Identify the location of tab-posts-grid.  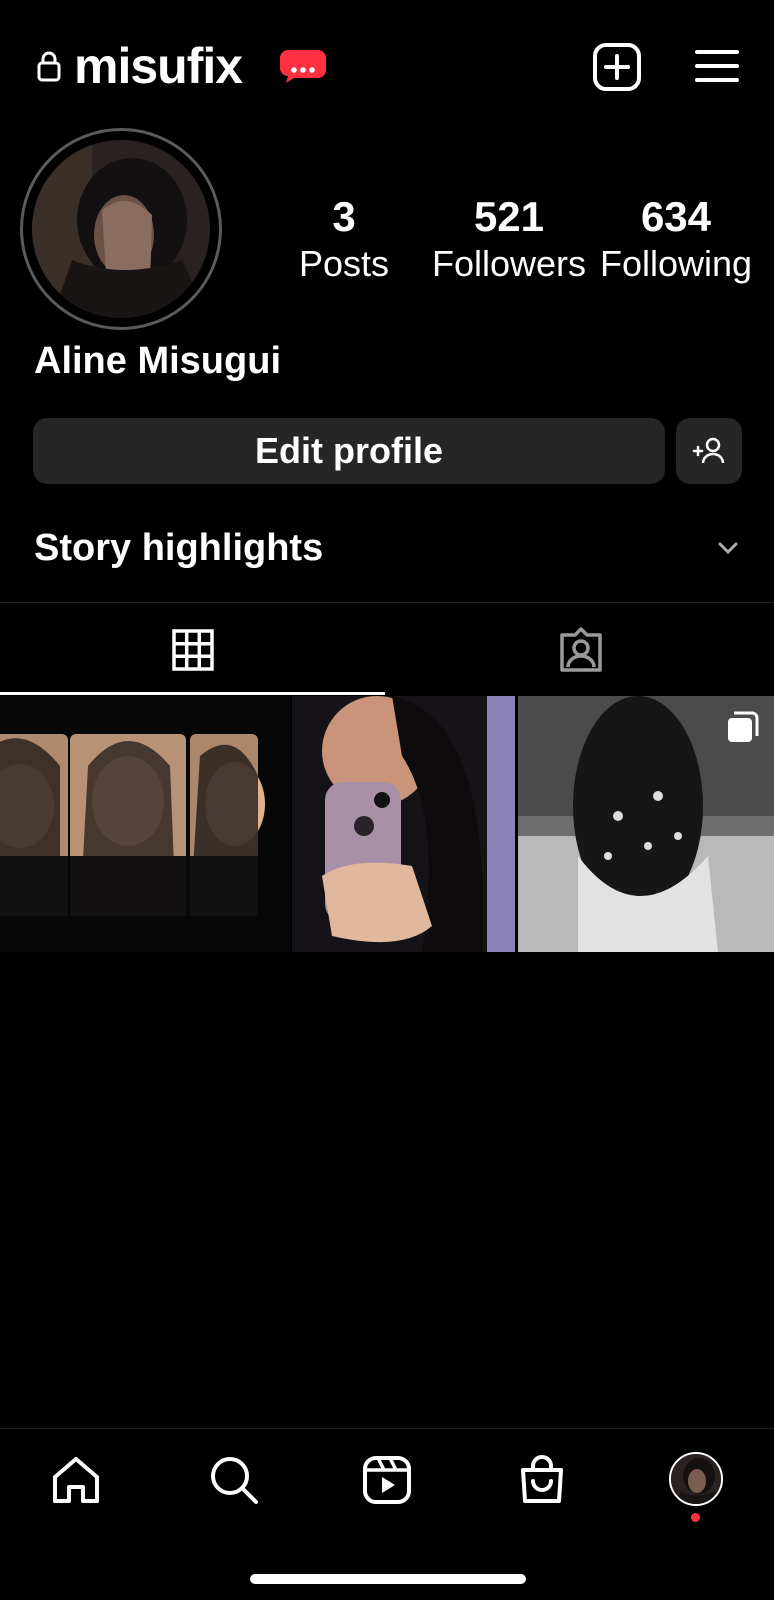
(192, 650).